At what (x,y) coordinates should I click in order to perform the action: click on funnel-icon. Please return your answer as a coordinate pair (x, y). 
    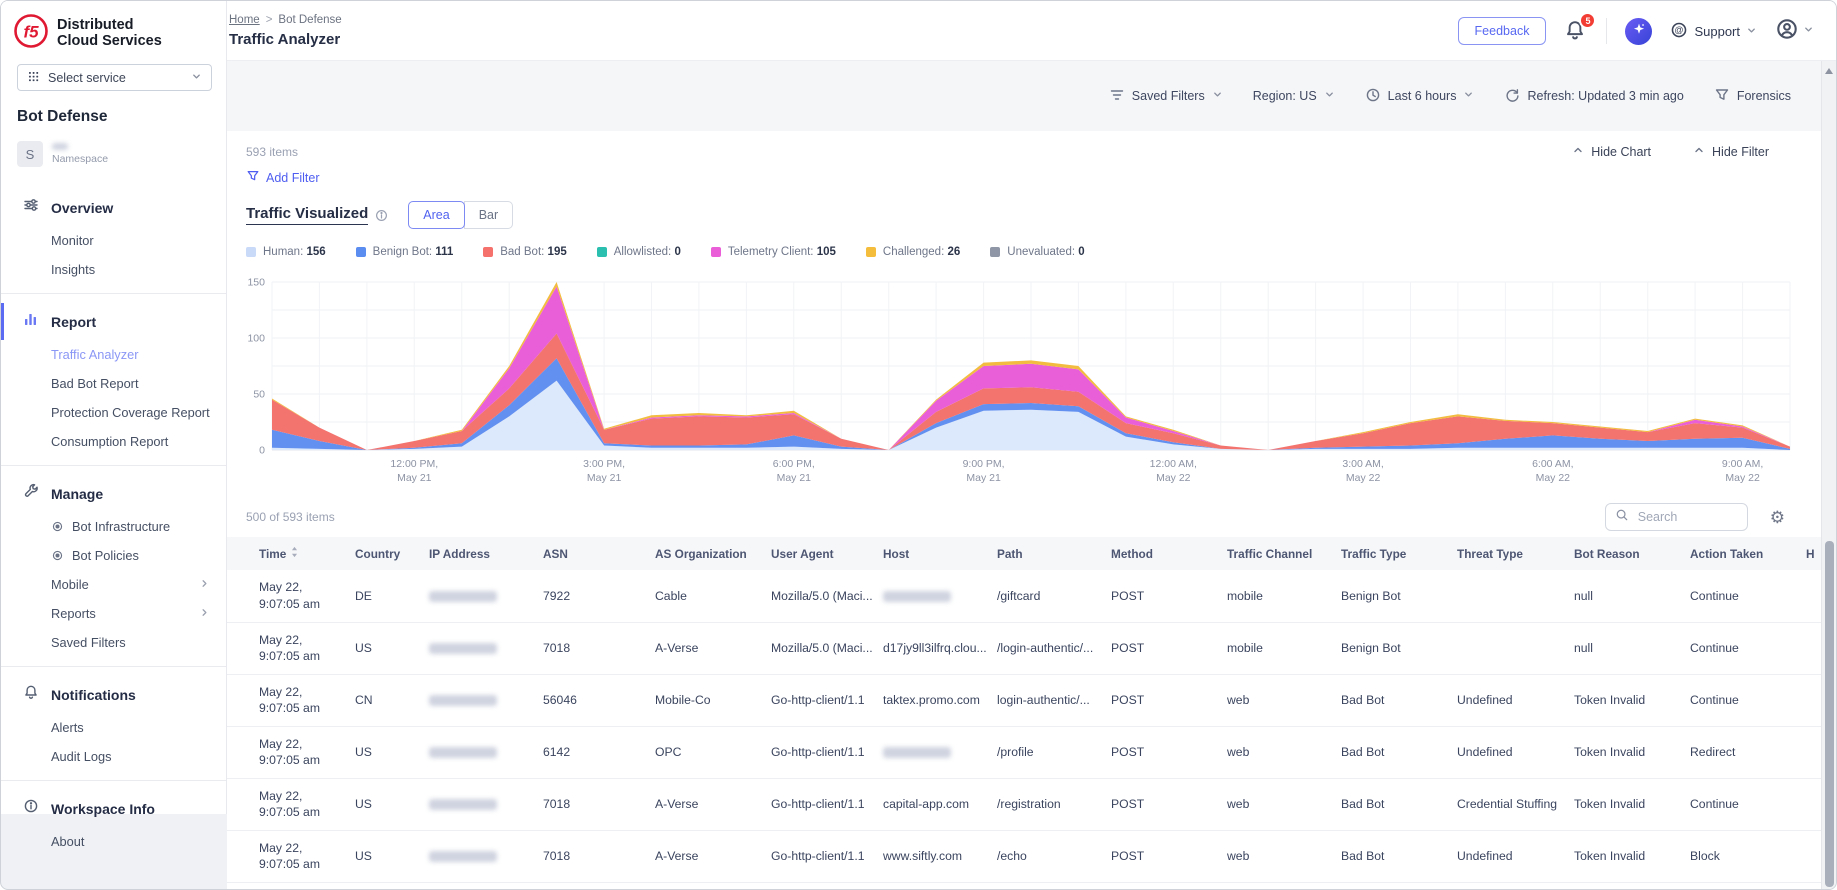
    Looking at the image, I should click on (1722, 96).